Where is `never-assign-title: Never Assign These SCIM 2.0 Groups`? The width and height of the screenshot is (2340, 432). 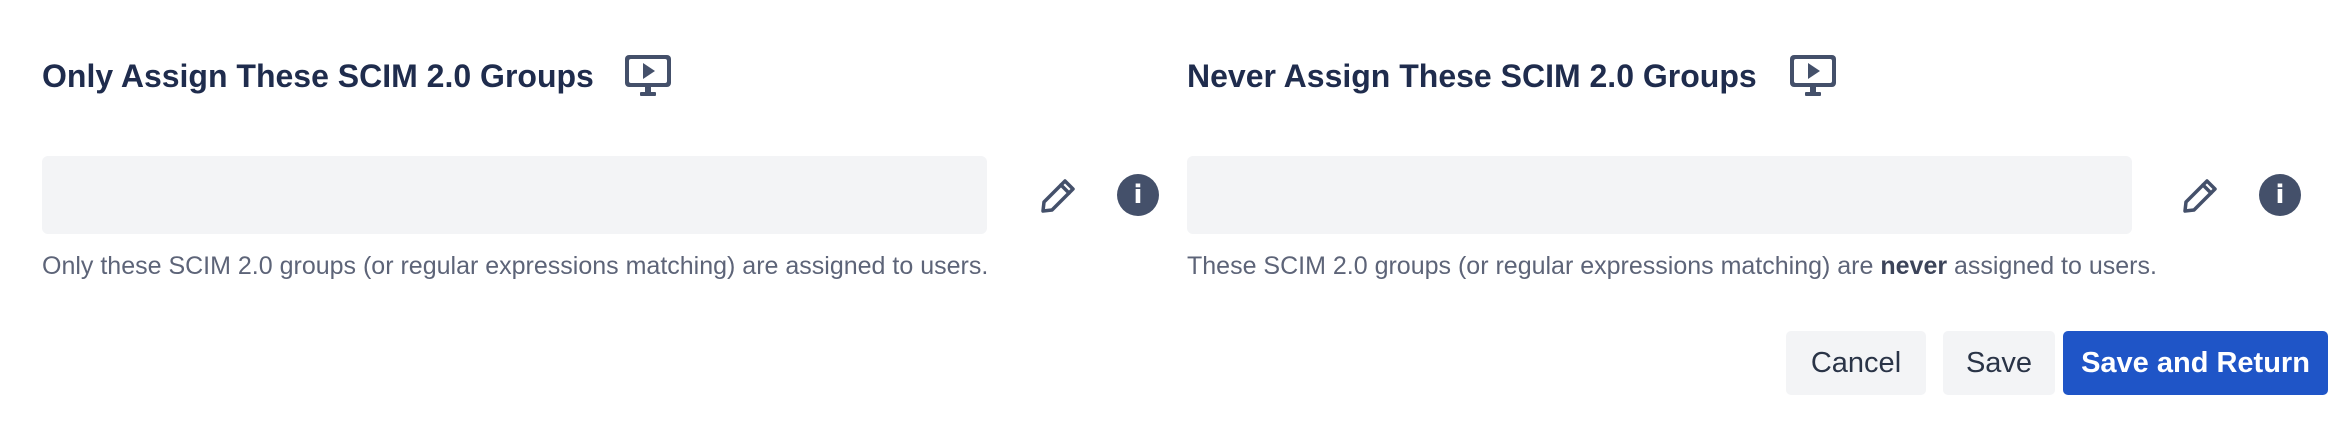 never-assign-title: Never Assign These SCIM 2.0 Groups is located at coordinates (1472, 76).